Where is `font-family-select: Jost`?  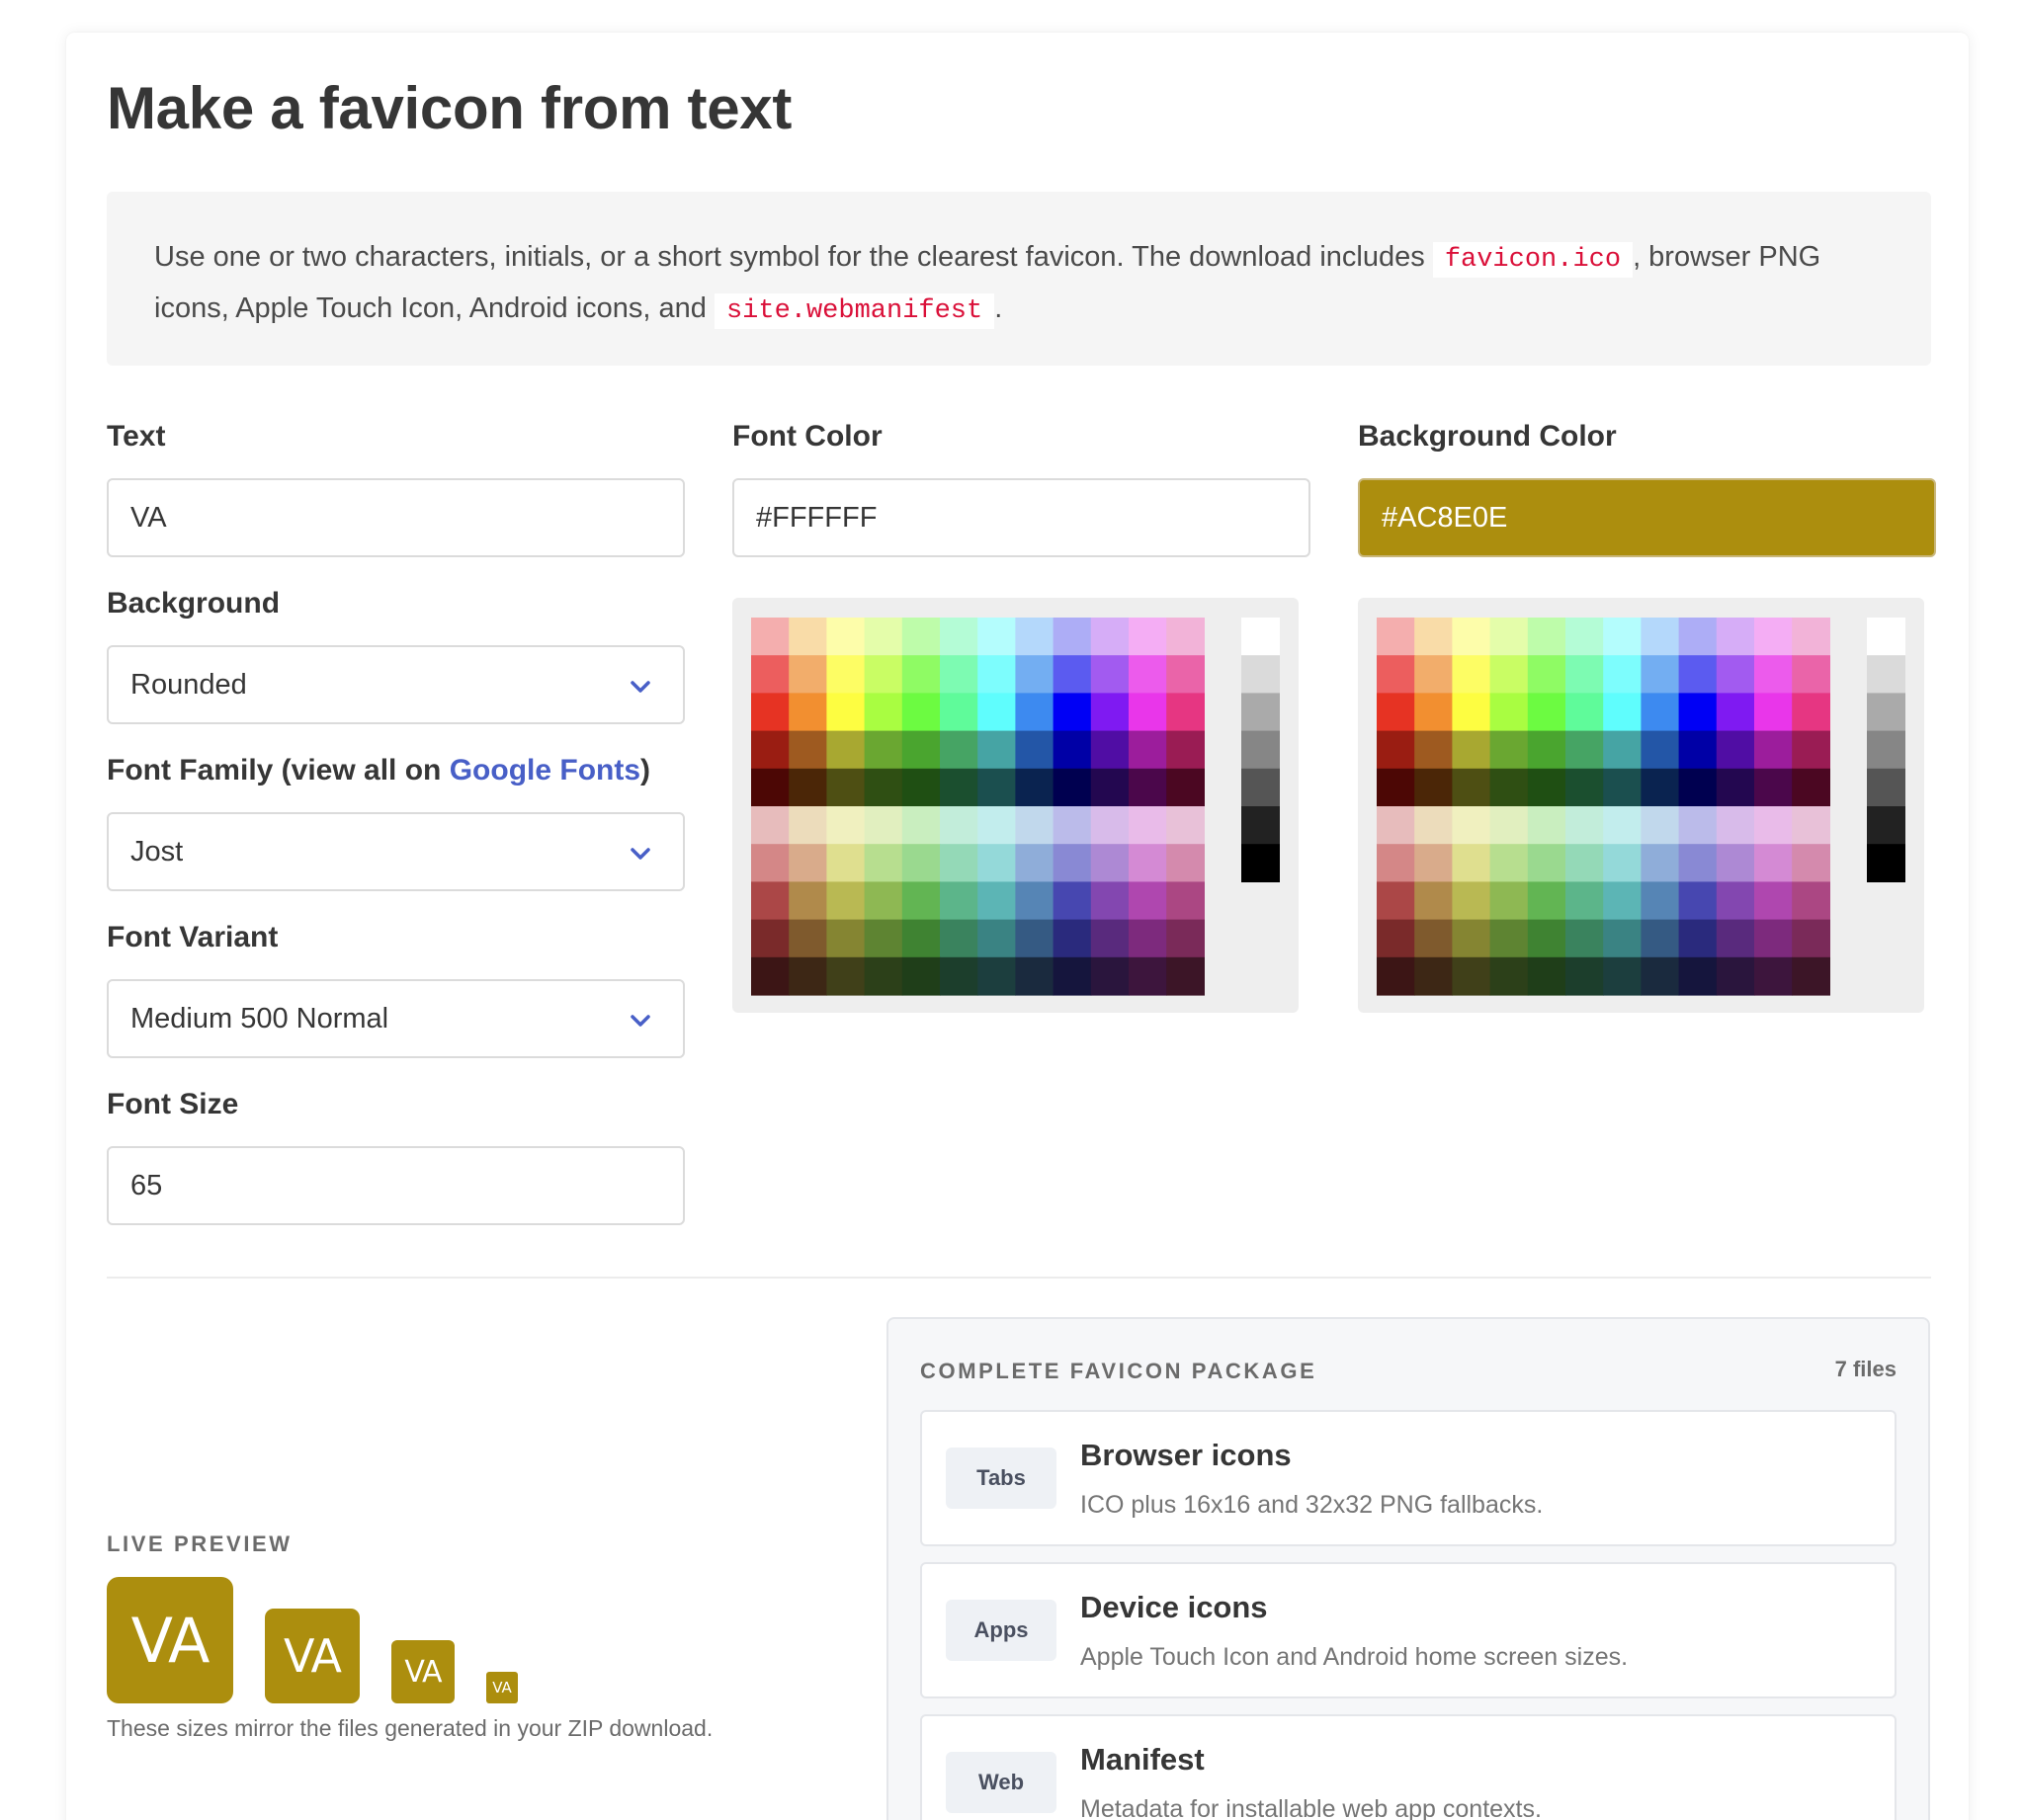
font-family-select: Jost is located at coordinates (396, 851).